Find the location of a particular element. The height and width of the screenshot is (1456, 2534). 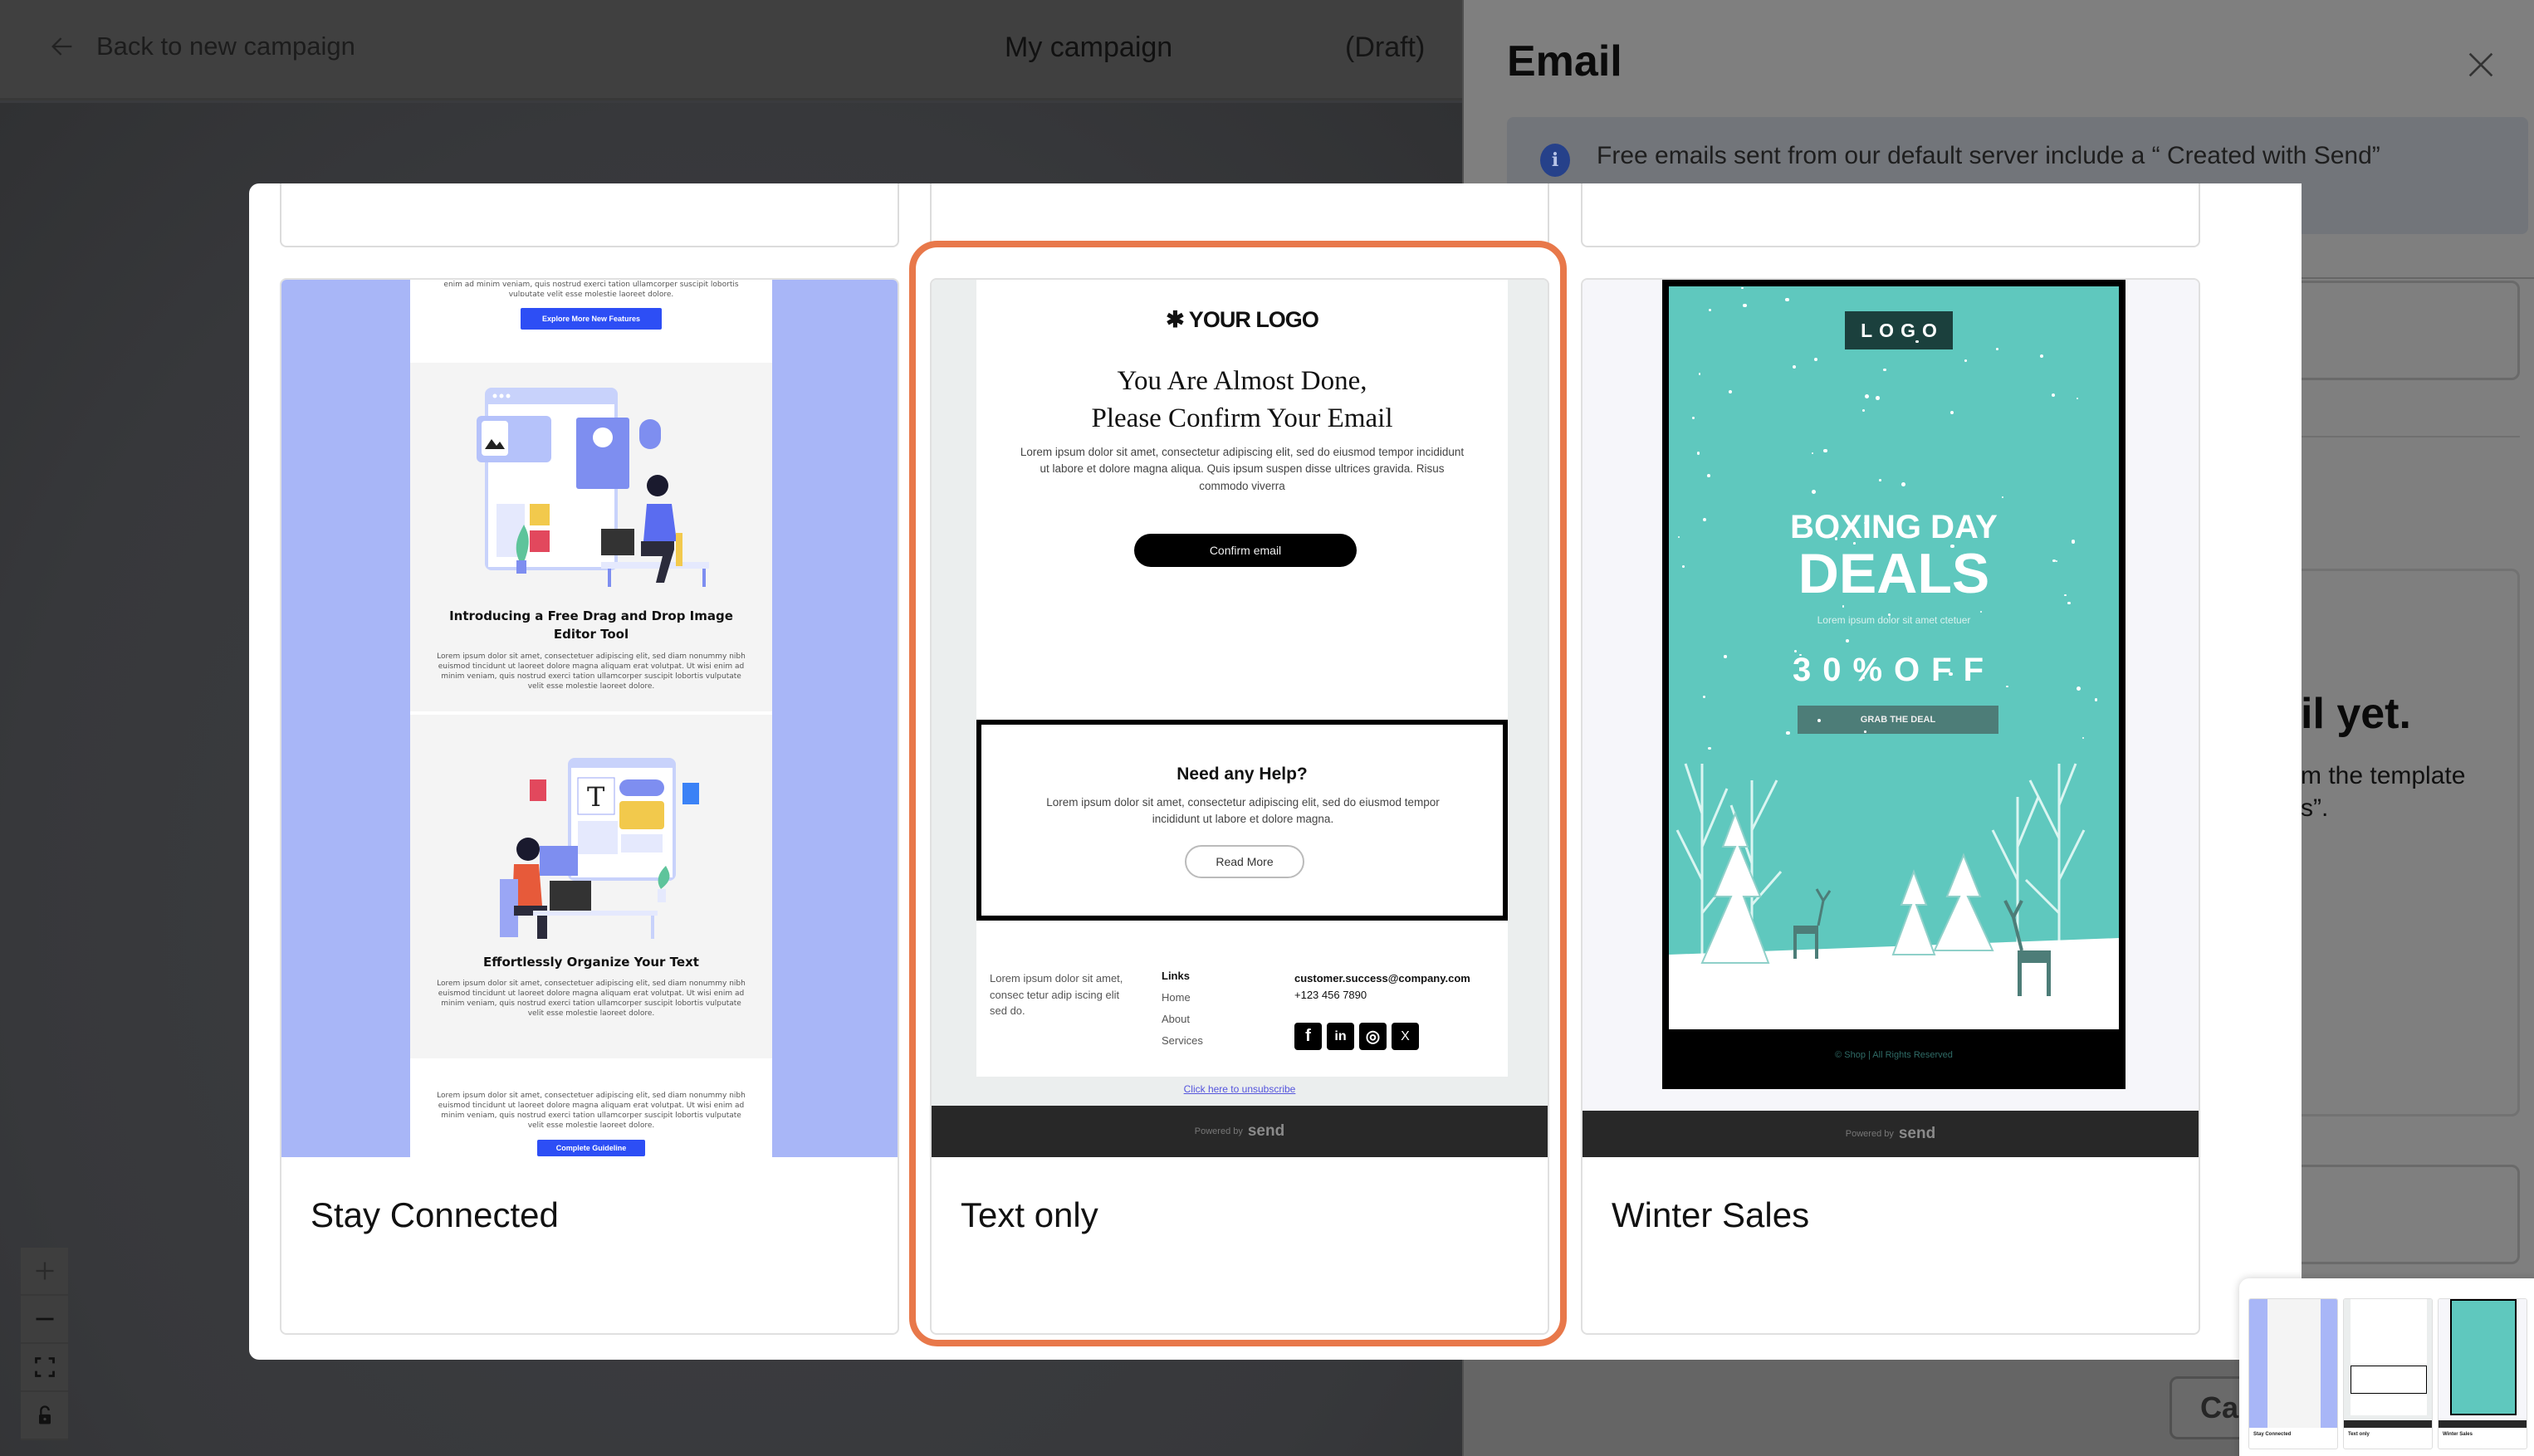

template-name: Stay Connected is located at coordinates (435, 1214).